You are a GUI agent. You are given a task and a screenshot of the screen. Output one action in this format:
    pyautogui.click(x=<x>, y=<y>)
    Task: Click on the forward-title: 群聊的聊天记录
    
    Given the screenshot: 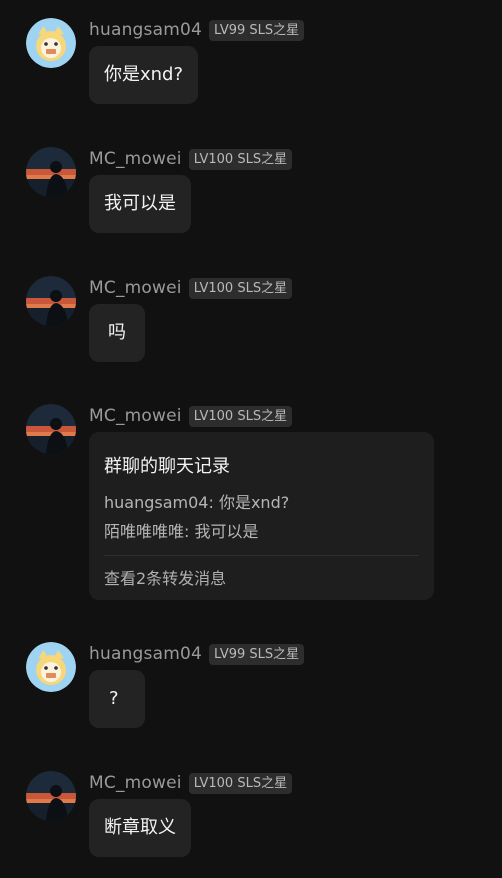 What is the action you would take?
    pyautogui.click(x=167, y=466)
    